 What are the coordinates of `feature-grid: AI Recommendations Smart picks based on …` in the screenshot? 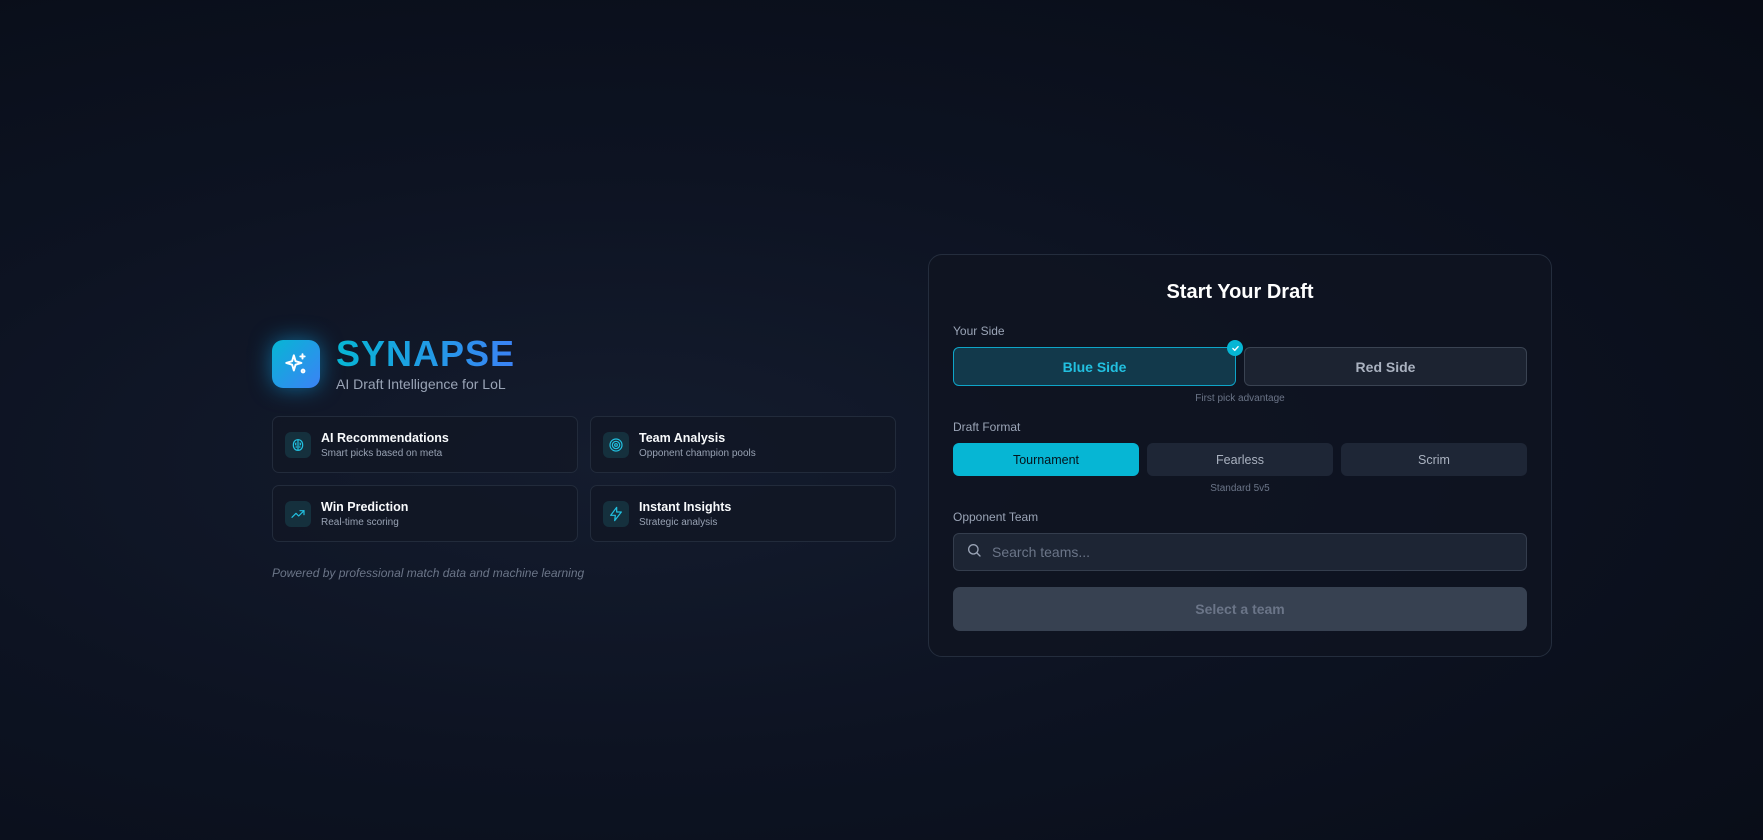 It's located at (584, 479).